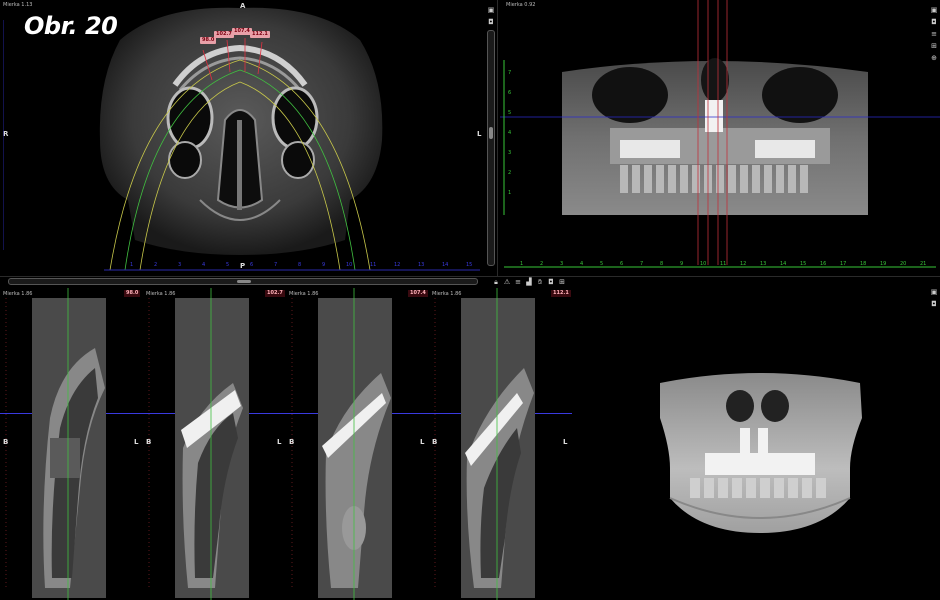 The width and height of the screenshot is (940, 600). I want to click on cross-section-2-right: L, so click(279, 442).